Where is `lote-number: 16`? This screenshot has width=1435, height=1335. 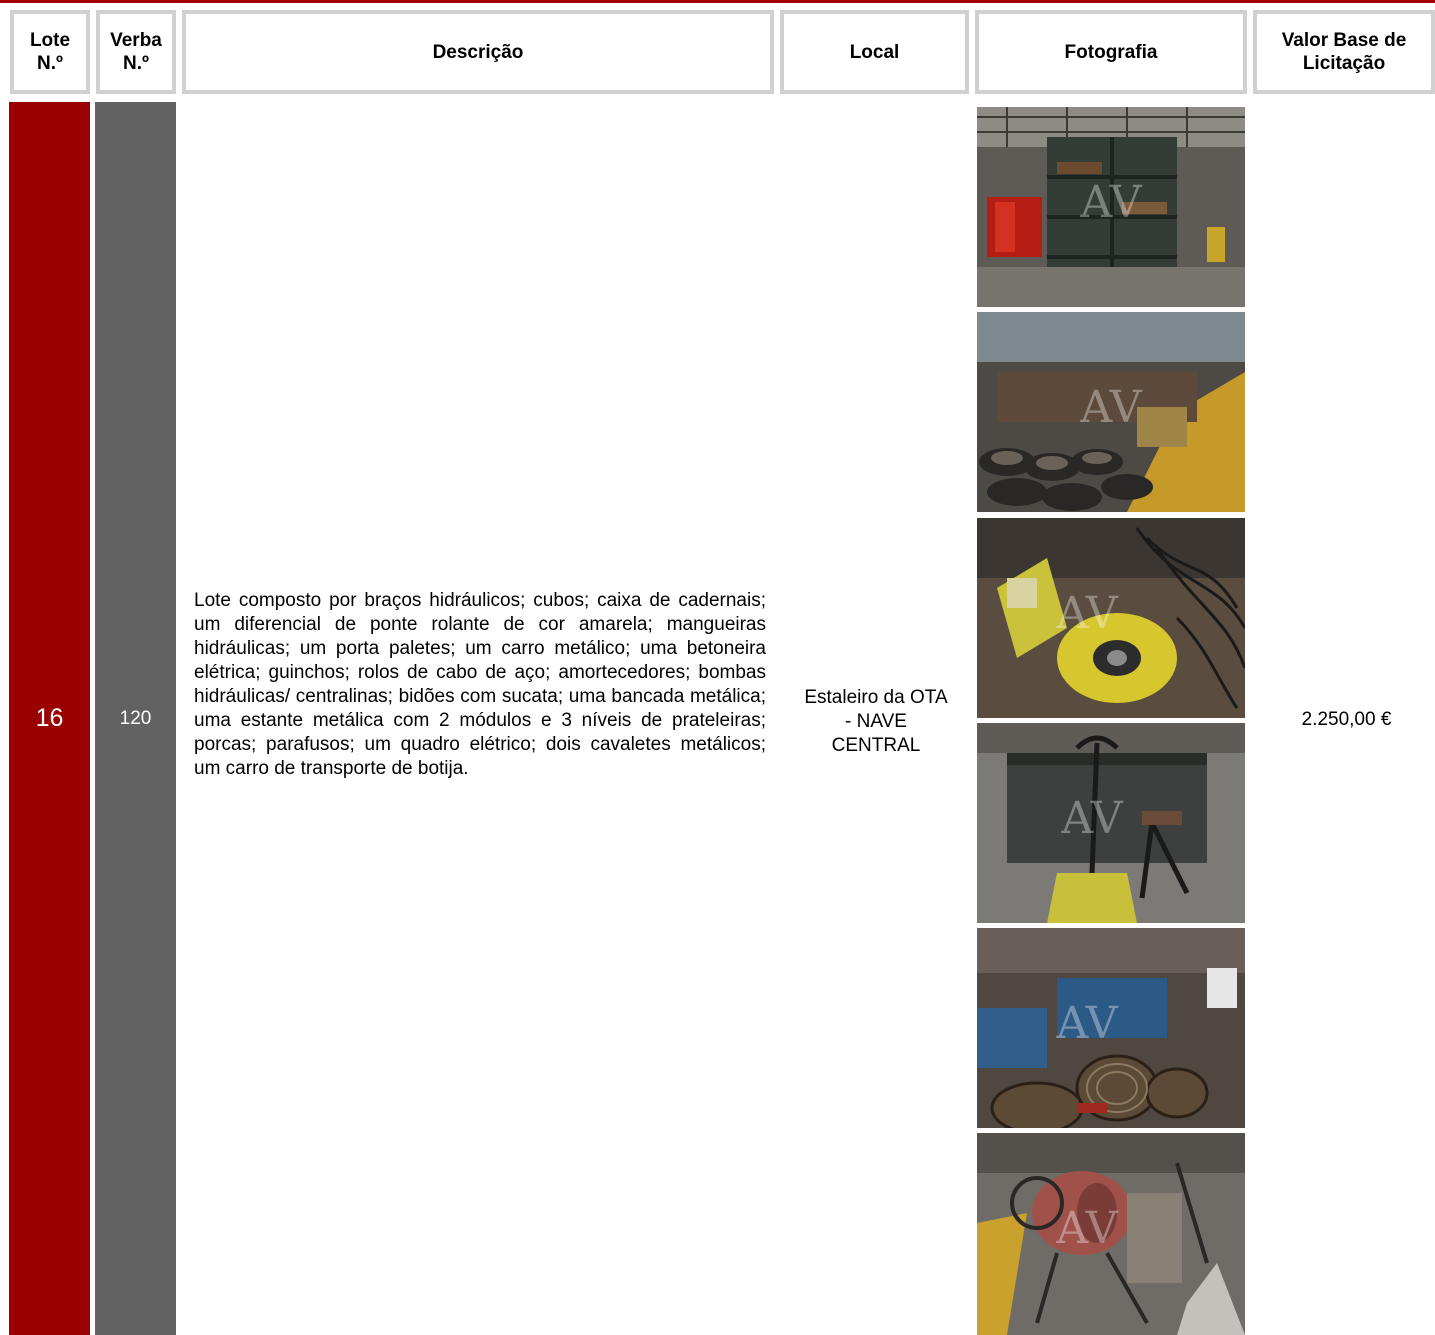 lote-number: 16 is located at coordinates (49, 718).